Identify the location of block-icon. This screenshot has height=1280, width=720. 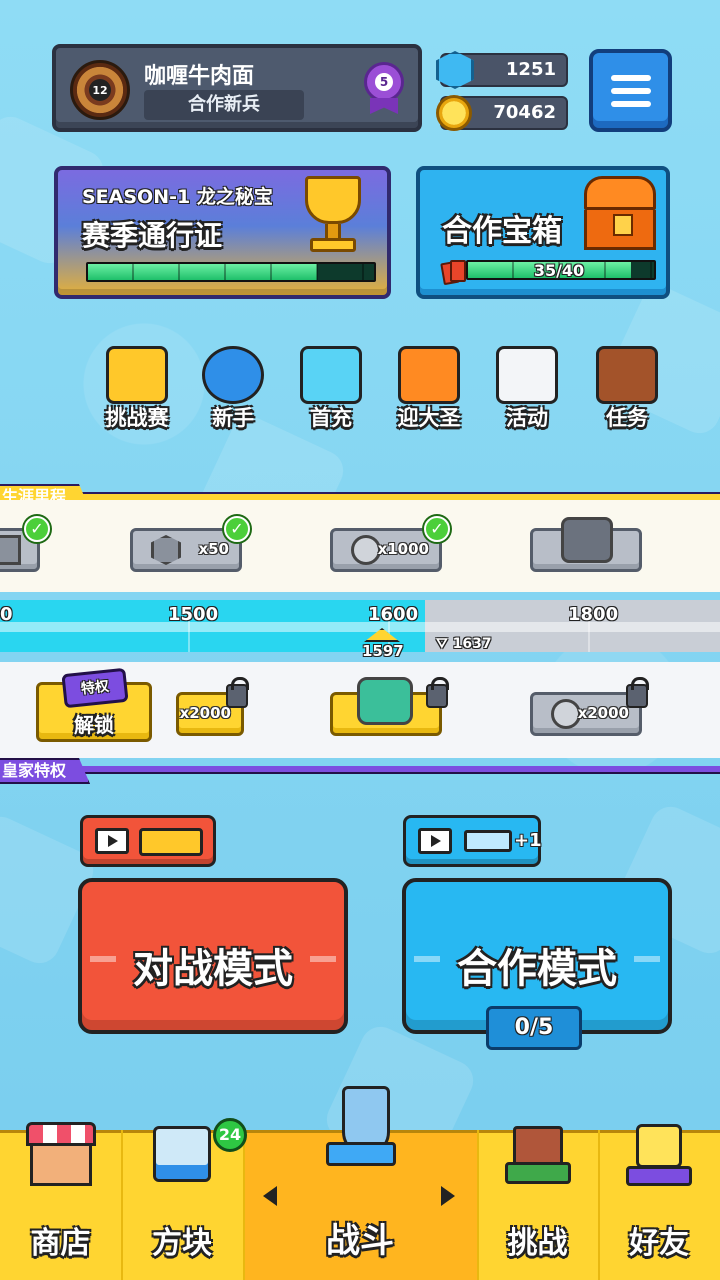
(10, 550).